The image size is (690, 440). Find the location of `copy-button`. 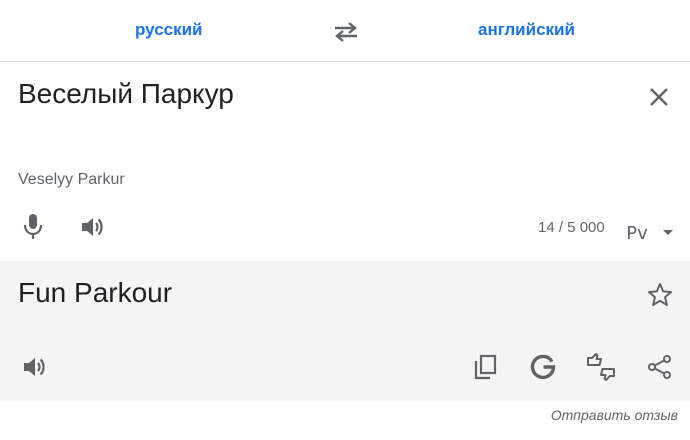

copy-button is located at coordinates (485, 367).